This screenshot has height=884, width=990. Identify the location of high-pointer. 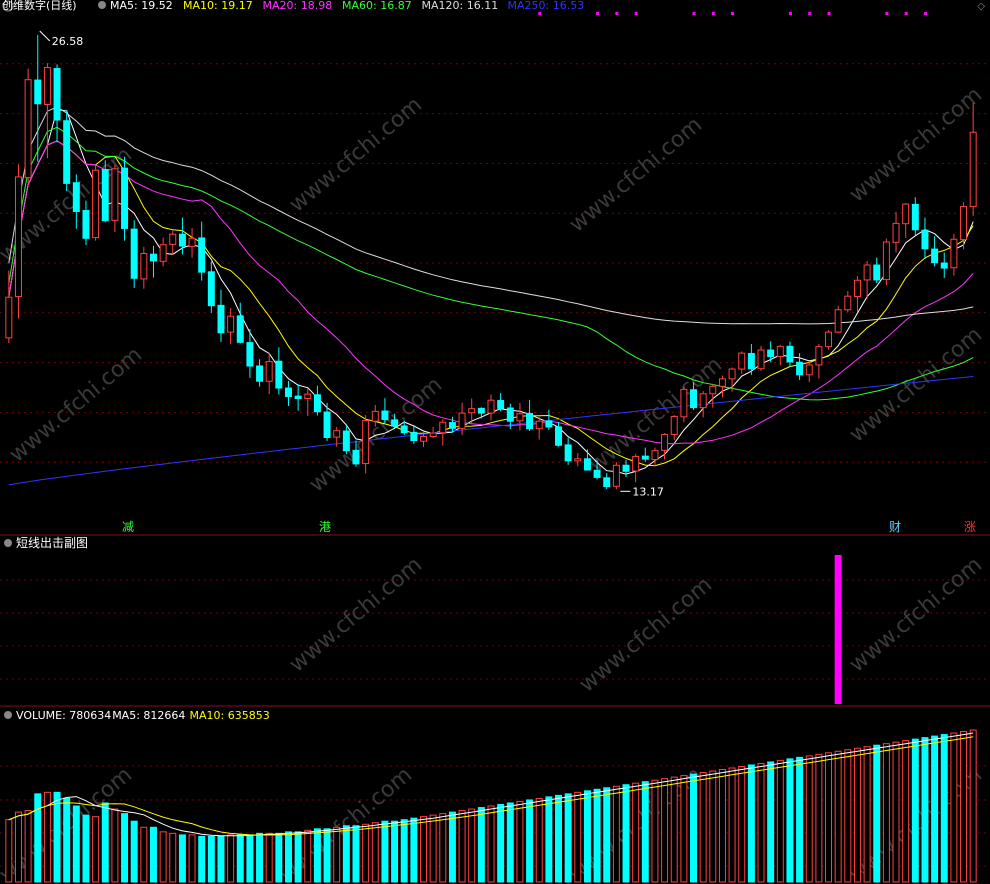
(45, 36).